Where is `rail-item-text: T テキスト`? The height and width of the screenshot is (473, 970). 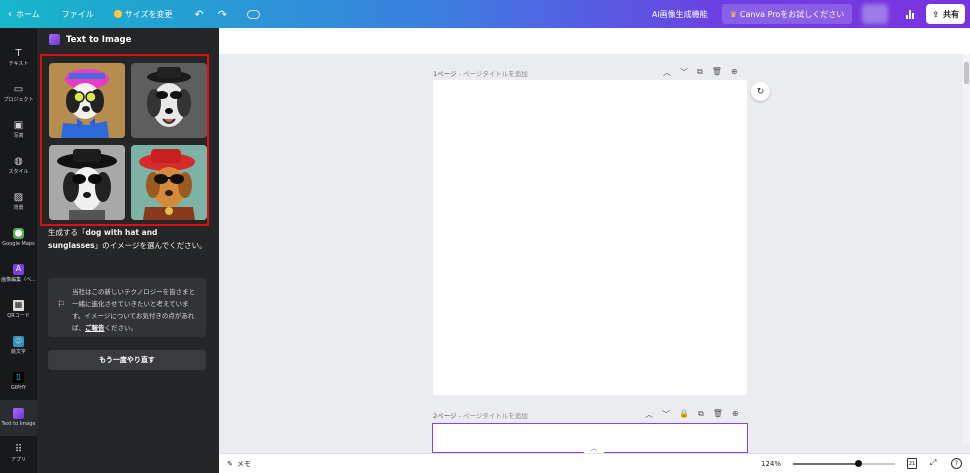
rail-item-text: T テキスト is located at coordinates (18, 58).